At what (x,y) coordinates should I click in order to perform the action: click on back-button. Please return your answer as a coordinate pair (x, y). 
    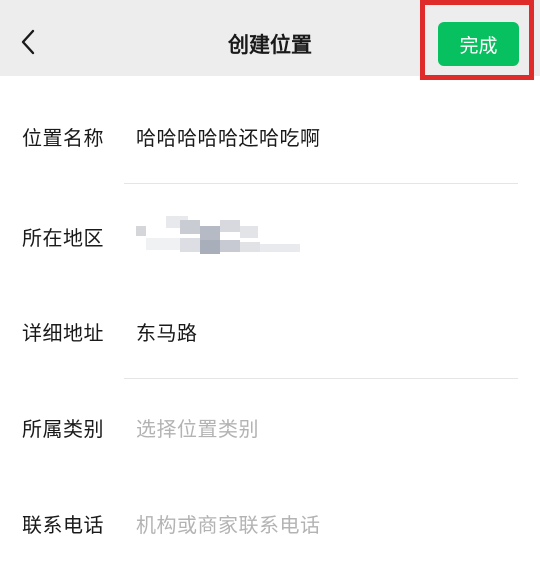
    Looking at the image, I should click on (28, 42).